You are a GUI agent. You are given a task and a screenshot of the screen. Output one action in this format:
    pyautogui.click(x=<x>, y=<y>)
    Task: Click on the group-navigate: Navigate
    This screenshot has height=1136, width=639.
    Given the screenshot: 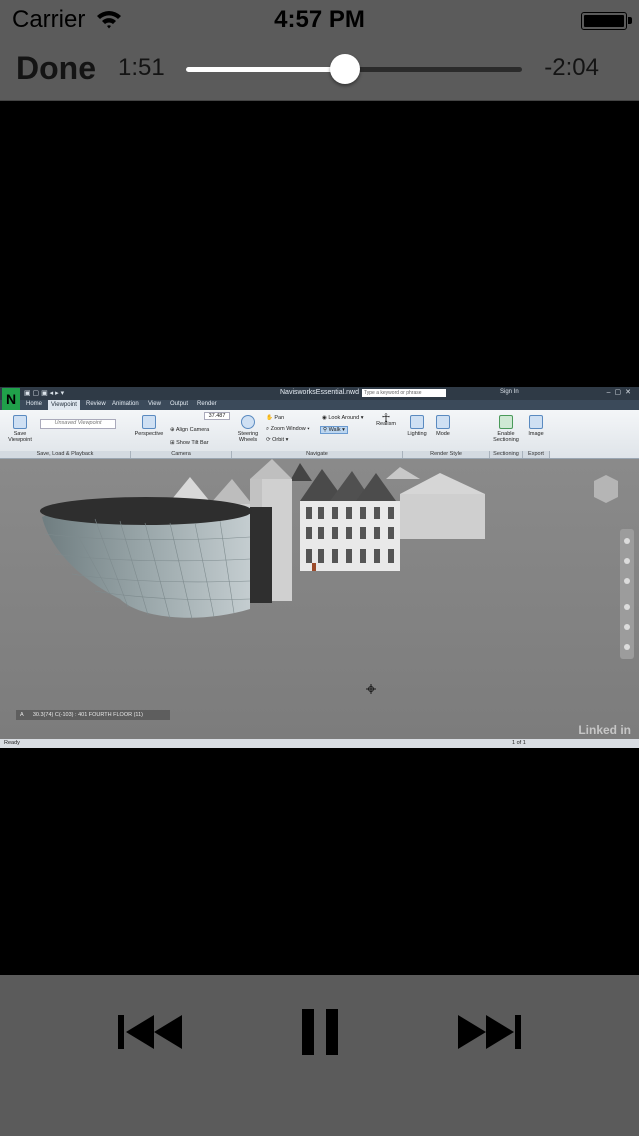 What is the action you would take?
    pyautogui.click(x=317, y=454)
    